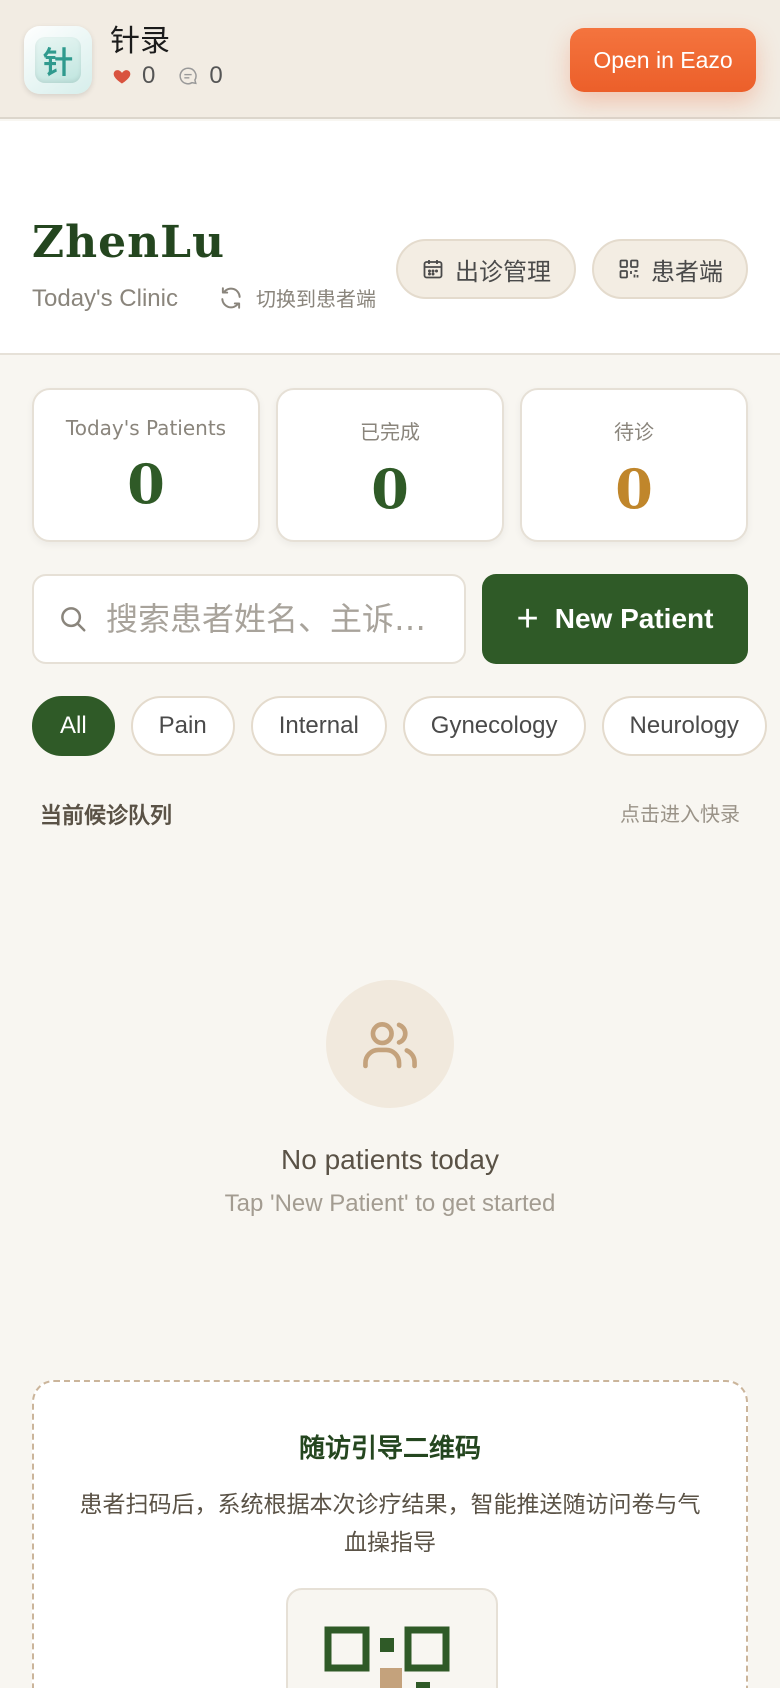 This screenshot has width=780, height=1688. I want to click on schedule-management-label: 出诊管理, so click(503, 271).